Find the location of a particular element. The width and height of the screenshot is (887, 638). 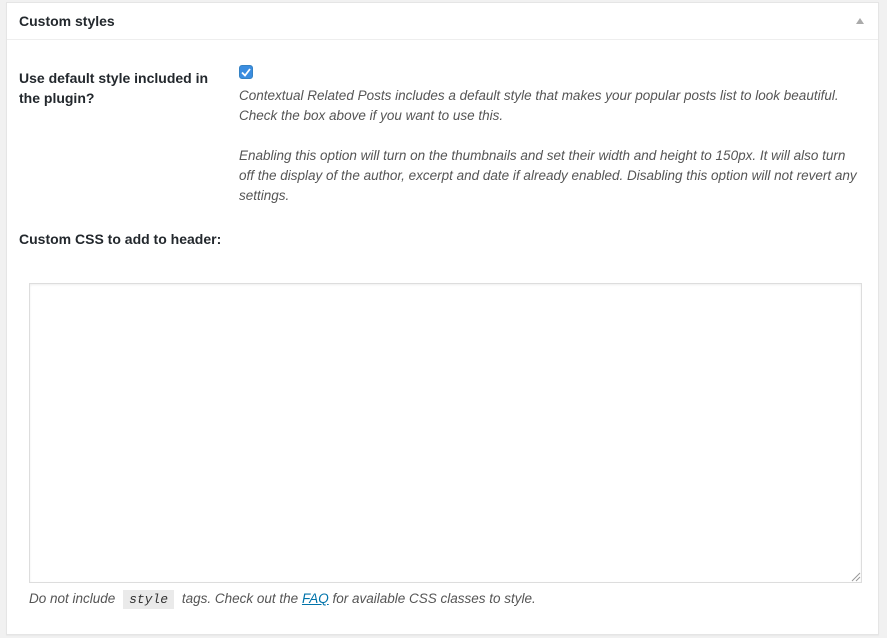

caret-up-icon is located at coordinates (860, 21).